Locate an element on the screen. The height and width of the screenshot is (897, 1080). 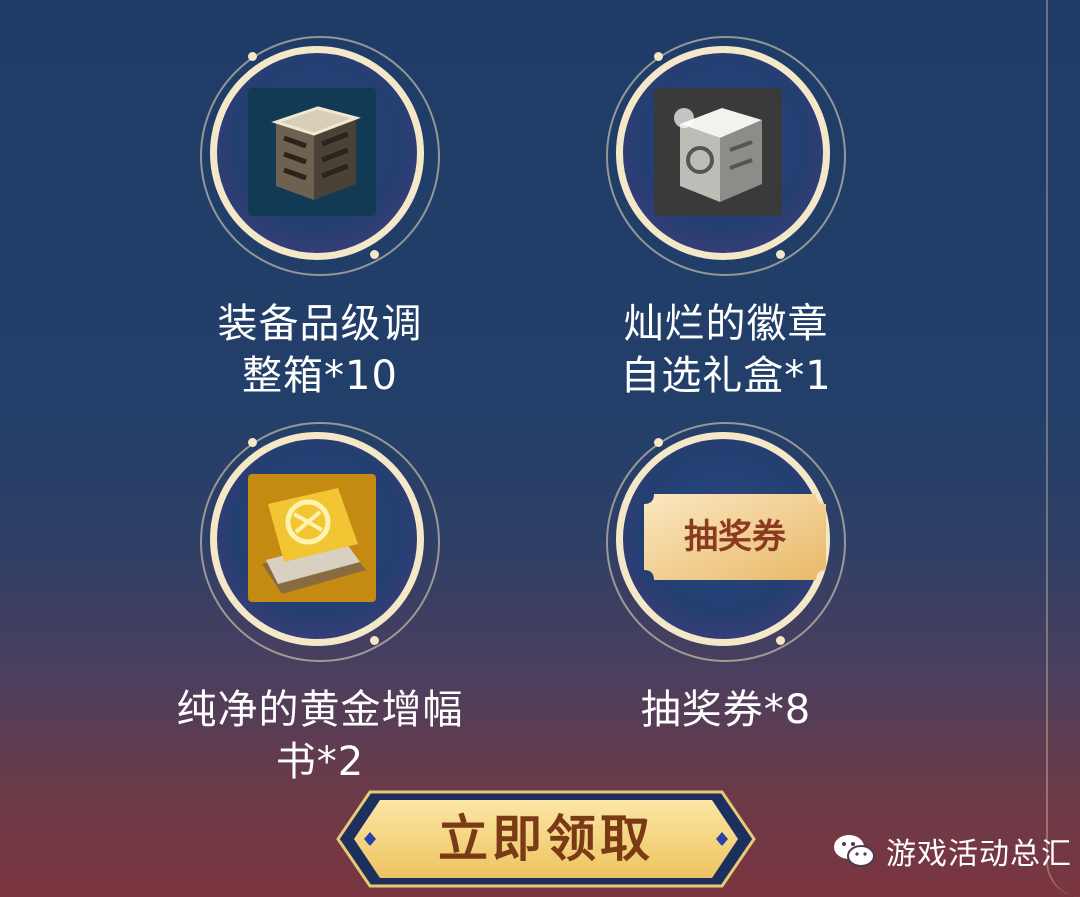
reward-item-grade-box: 装备品级调 整箱*10 is located at coordinates (320, 219).